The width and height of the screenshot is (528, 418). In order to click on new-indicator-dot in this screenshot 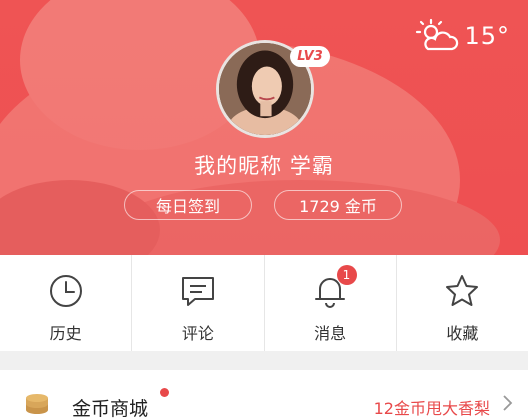, I will do `click(164, 392)`.